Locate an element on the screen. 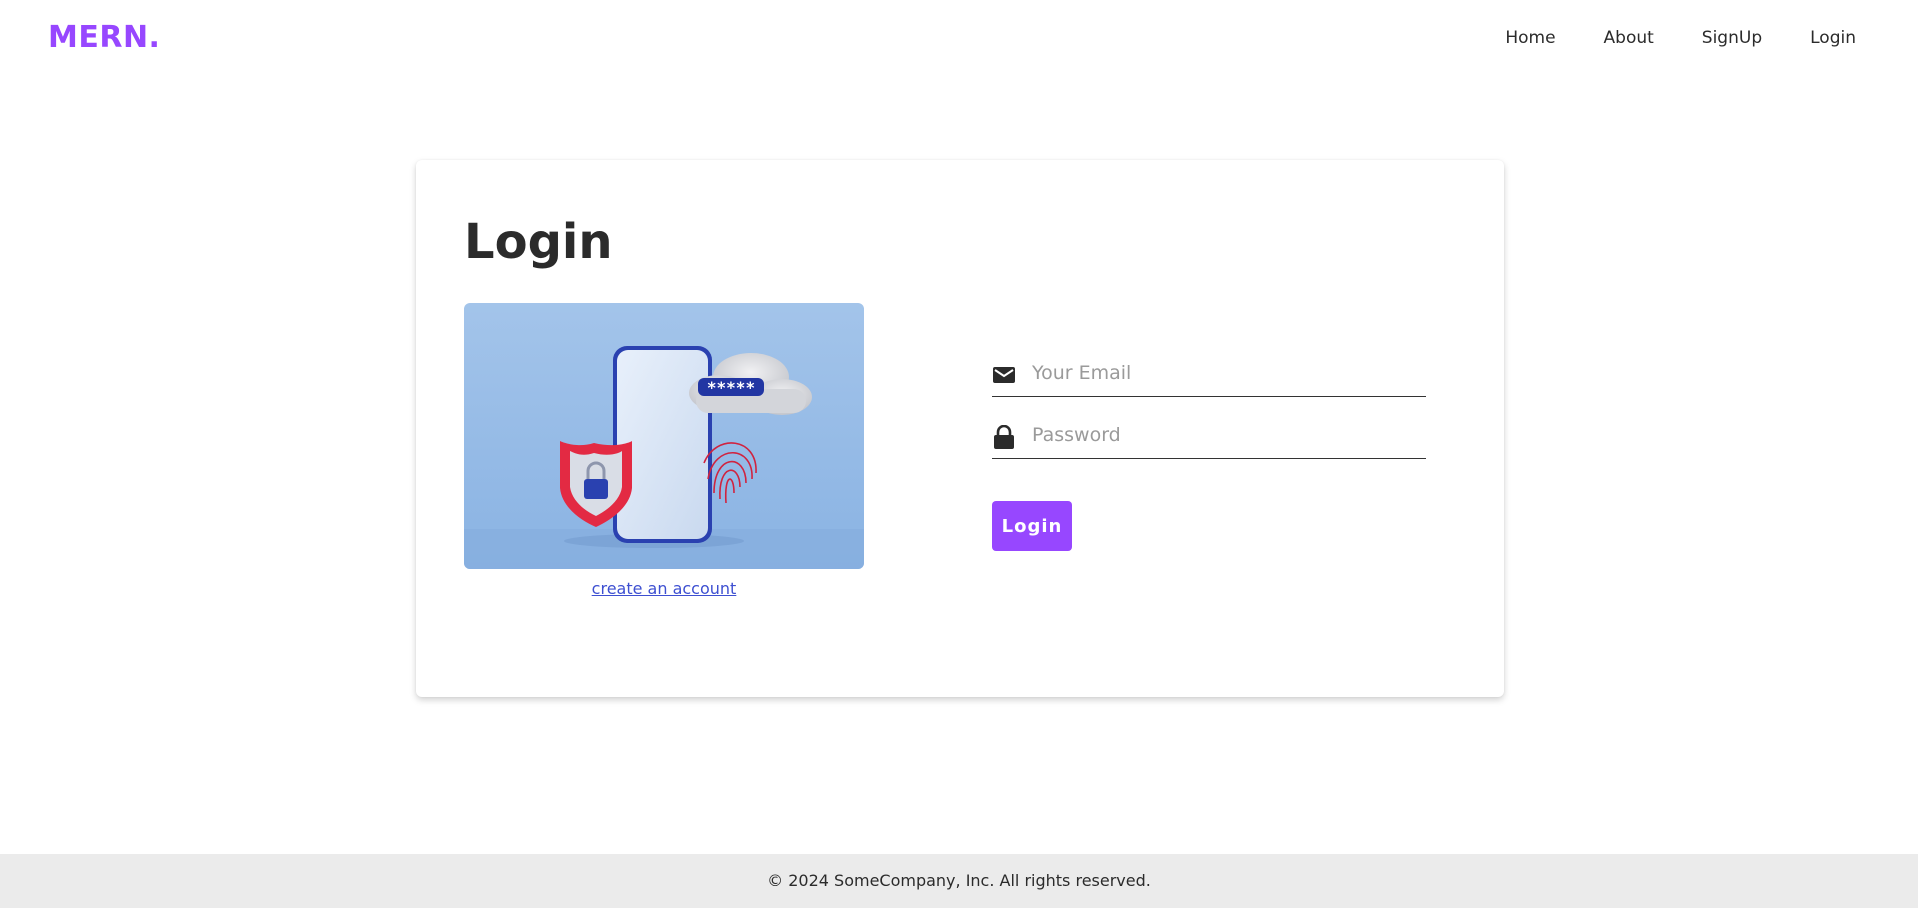  password-mask-text: ***** is located at coordinates (731, 387).